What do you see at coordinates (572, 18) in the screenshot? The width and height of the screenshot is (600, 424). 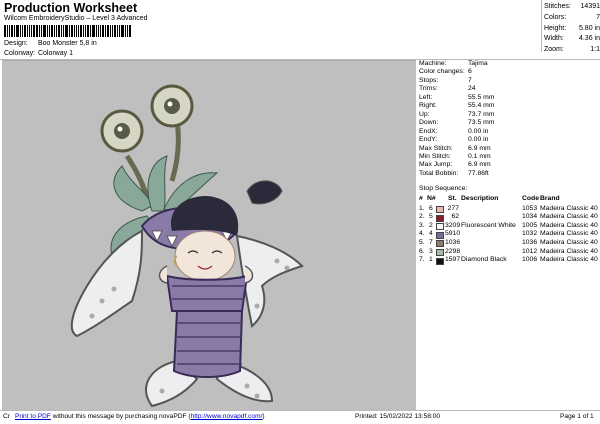 I see `stat-row: Colors: 7` at bounding box center [572, 18].